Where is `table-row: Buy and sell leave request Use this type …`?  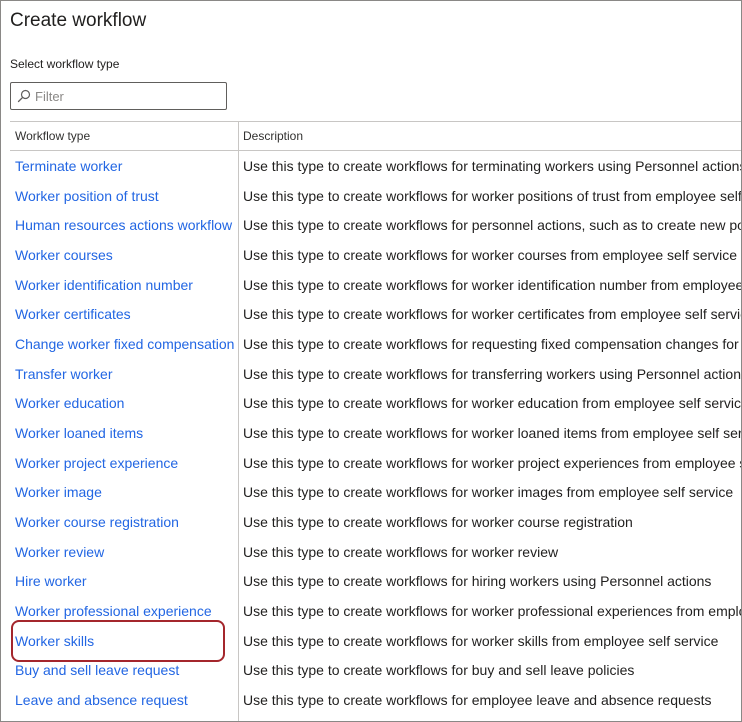
table-row: Buy and sell leave request Use this type … is located at coordinates (375, 671).